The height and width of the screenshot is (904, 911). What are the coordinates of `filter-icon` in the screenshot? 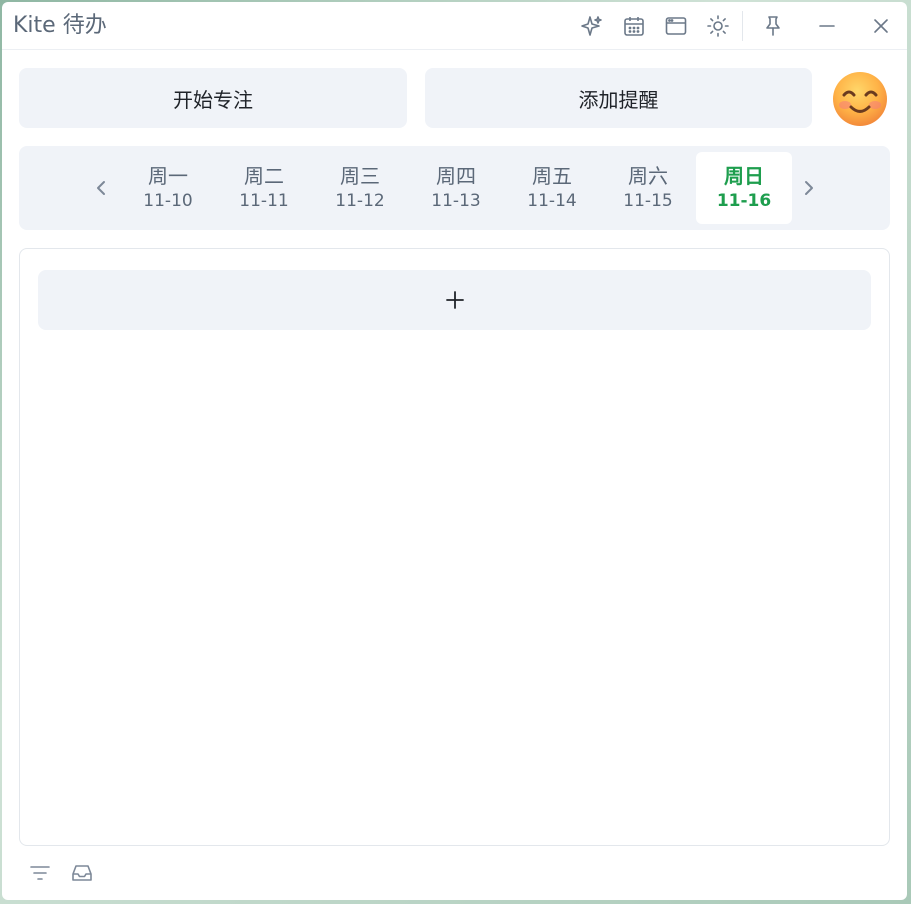 It's located at (40, 873).